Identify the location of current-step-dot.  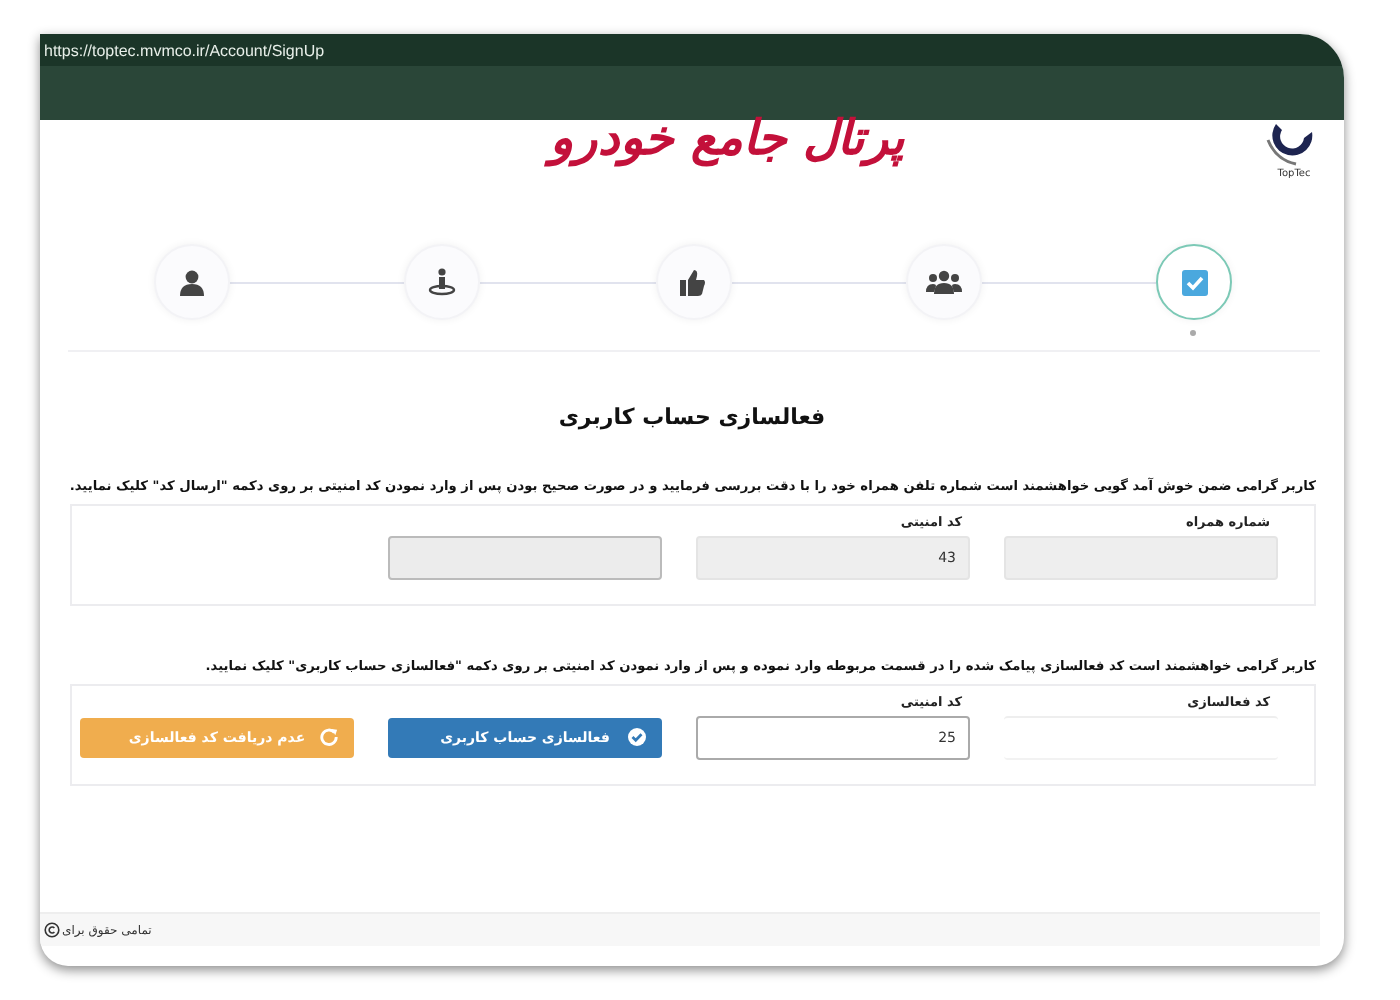
(1193, 333).